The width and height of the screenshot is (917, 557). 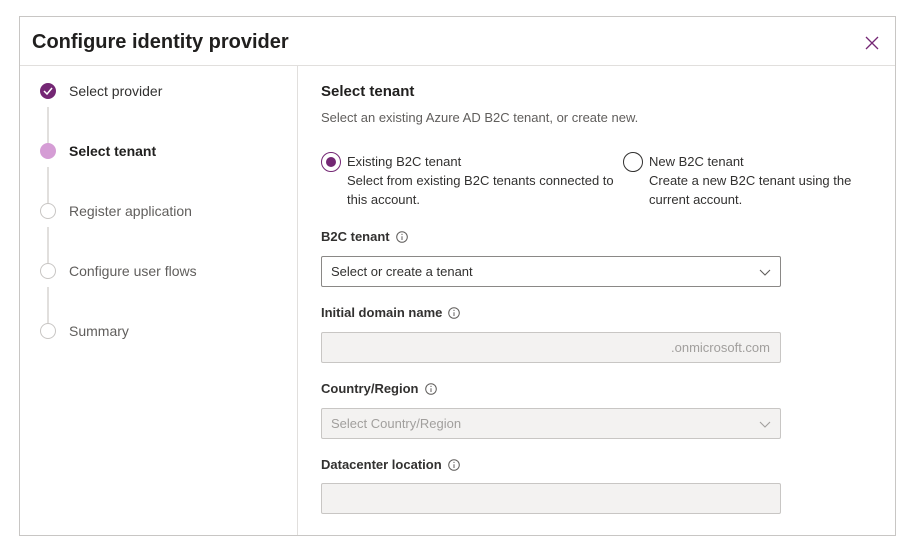 What do you see at coordinates (130, 211) in the screenshot?
I see `step-label: Register application` at bounding box center [130, 211].